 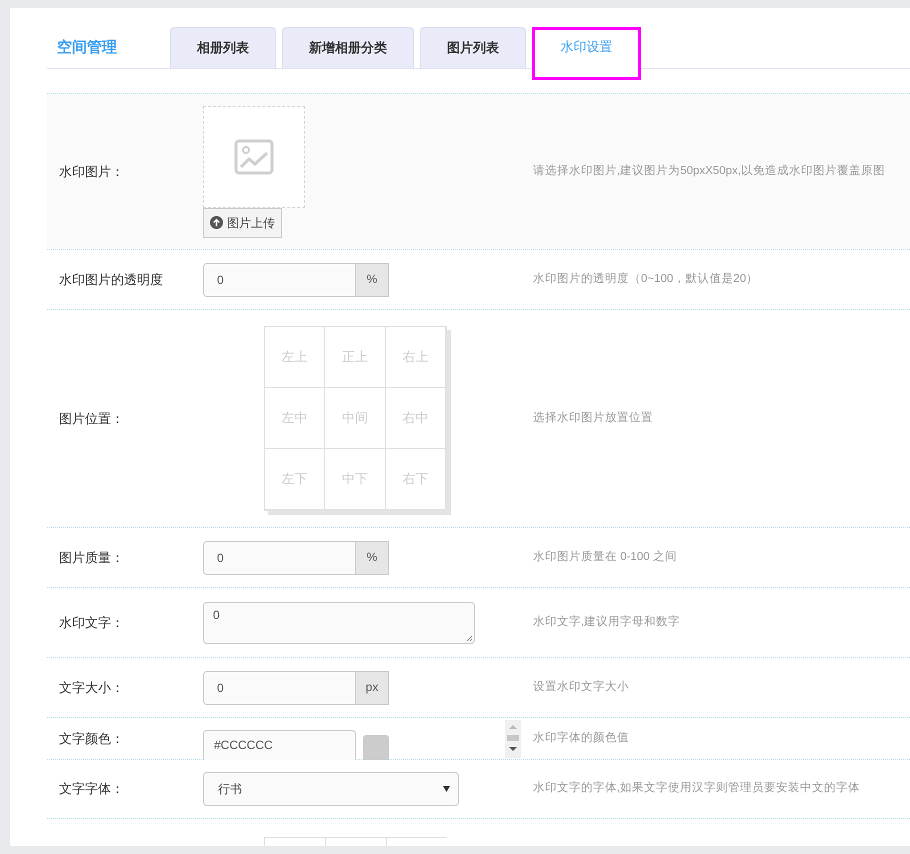 What do you see at coordinates (473, 47) in the screenshot?
I see `tab: 图片列表` at bounding box center [473, 47].